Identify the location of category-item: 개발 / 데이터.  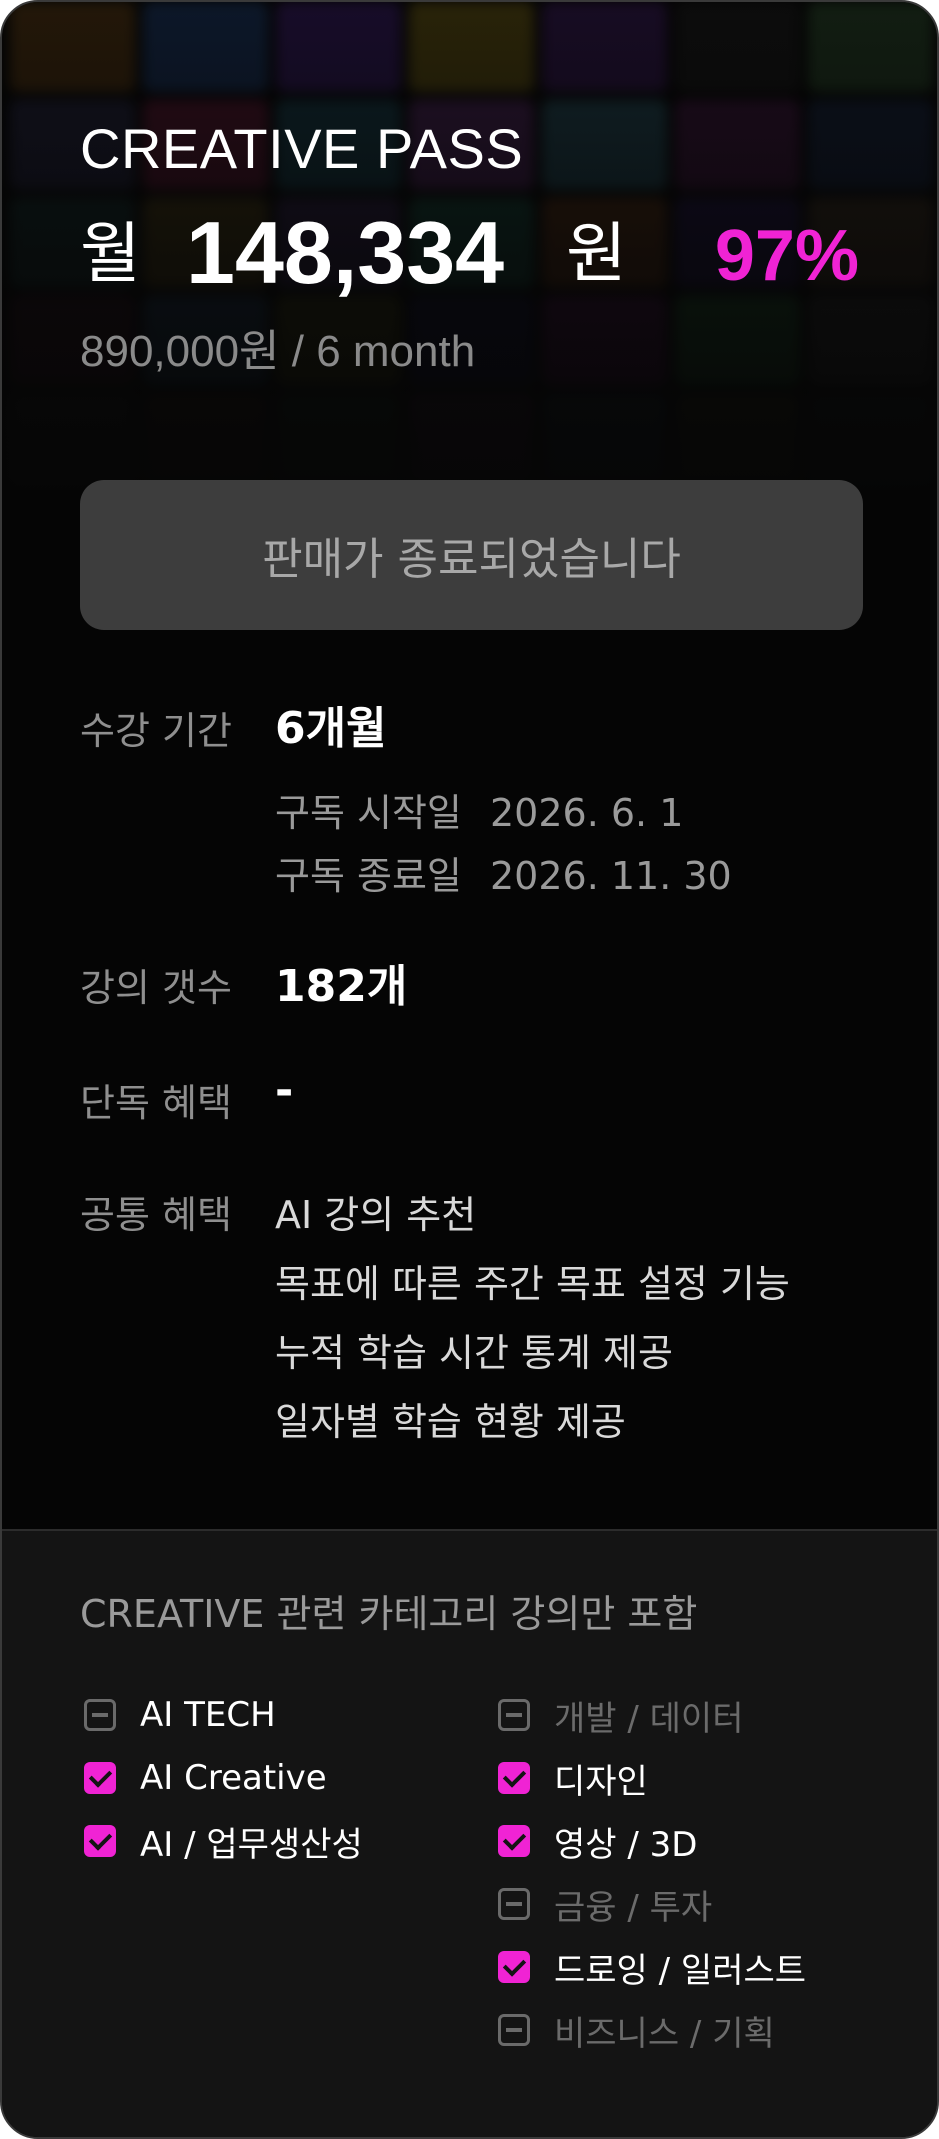
(621, 1716).